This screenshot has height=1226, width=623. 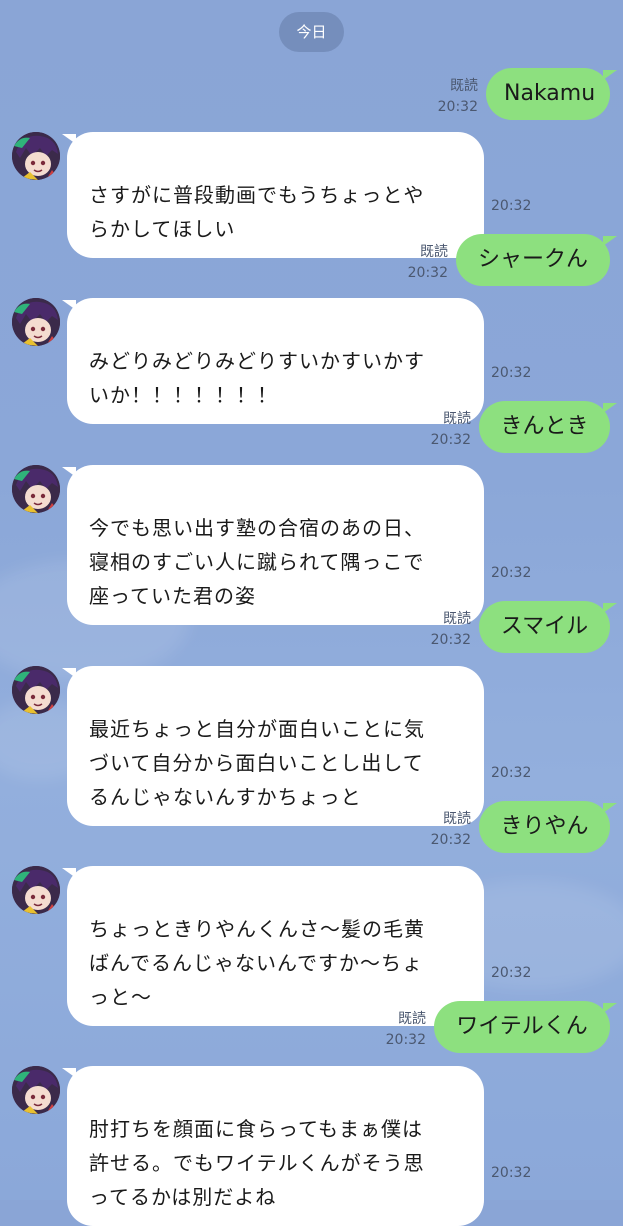 I want to click on message-text: Nakamu, so click(x=550, y=93).